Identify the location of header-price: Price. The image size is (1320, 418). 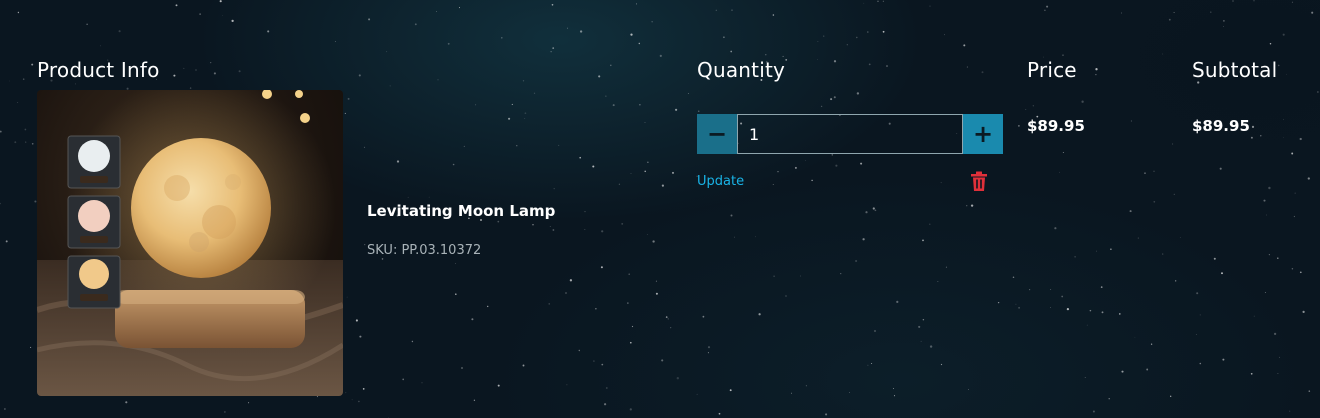
(1052, 70).